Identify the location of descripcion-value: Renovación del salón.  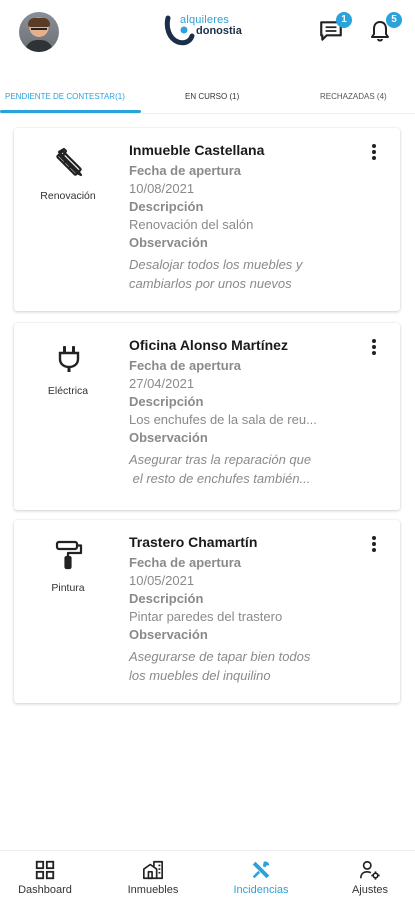
(191, 224).